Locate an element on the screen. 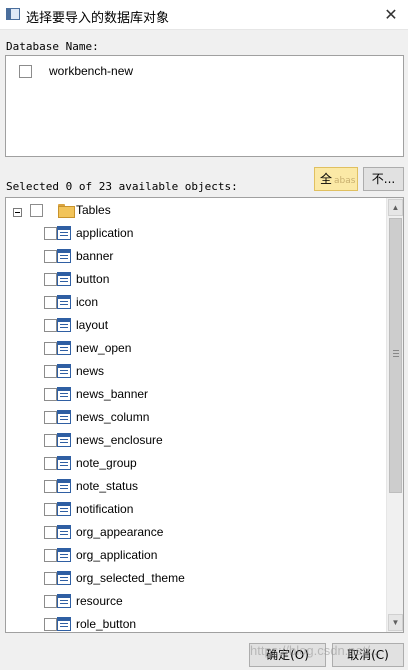 The height and width of the screenshot is (670, 408). table-label: org_appearance is located at coordinates (120, 532).